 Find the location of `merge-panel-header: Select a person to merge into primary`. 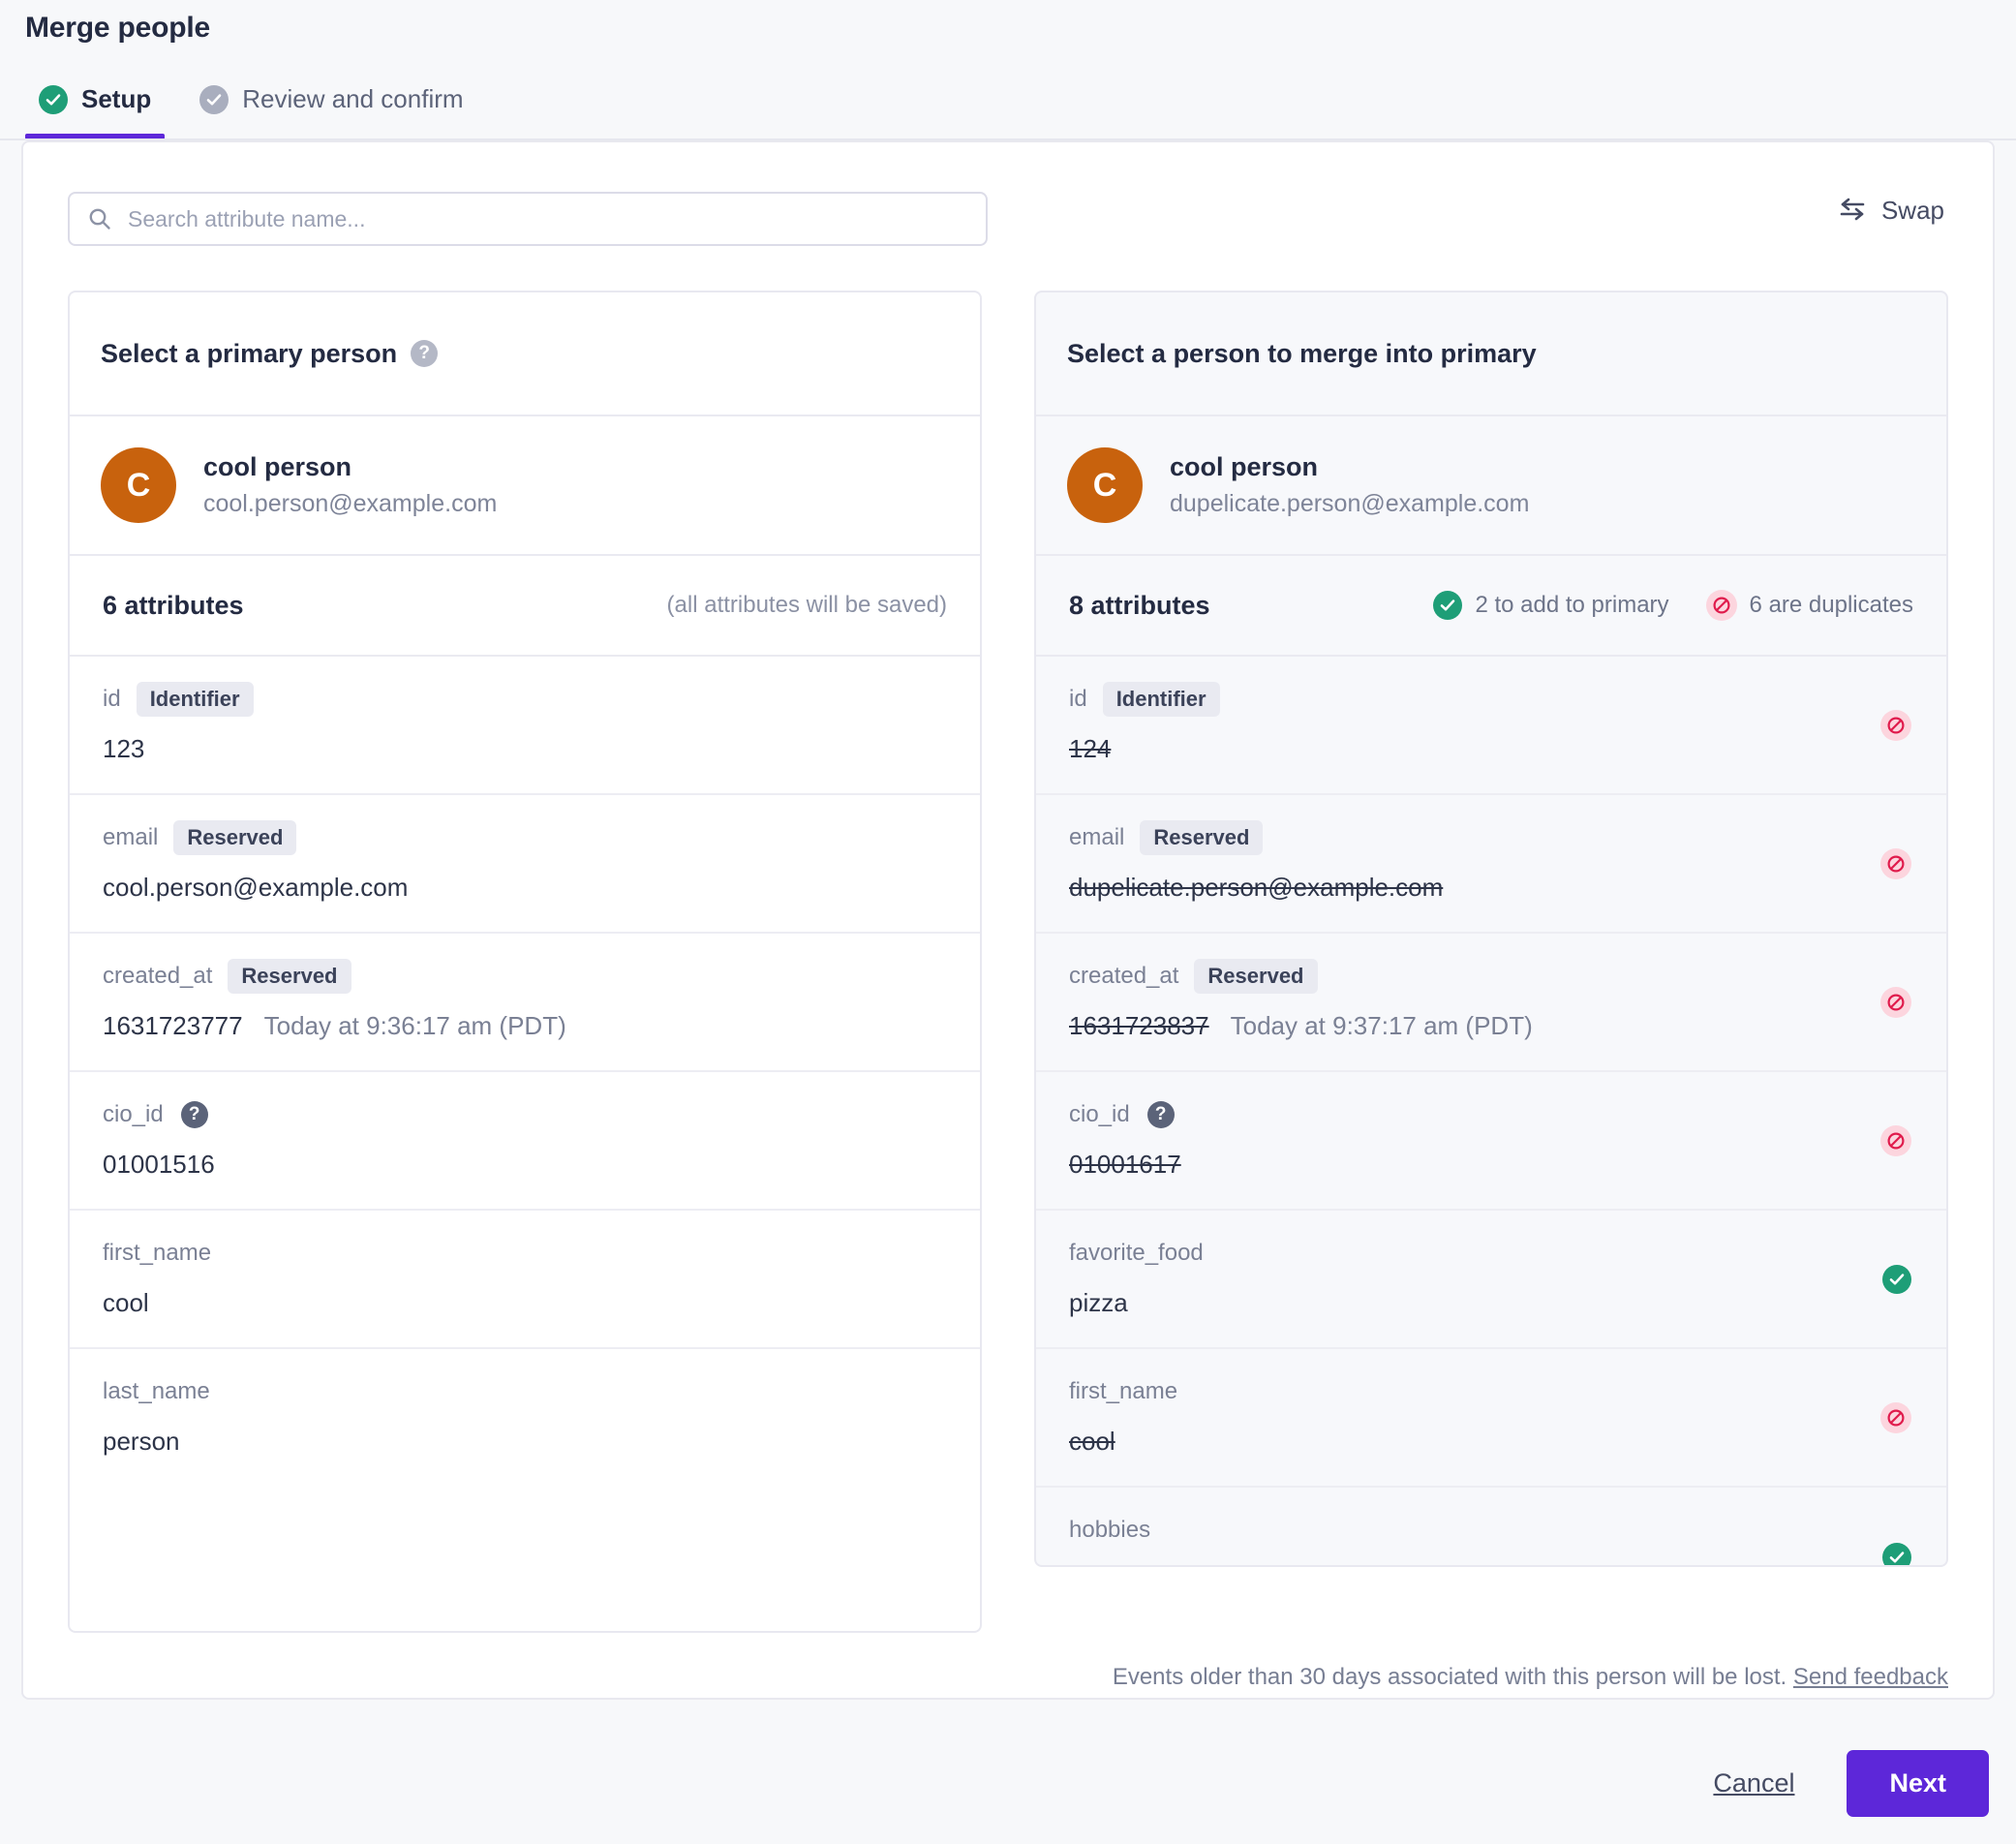

merge-panel-header: Select a person to merge into primary is located at coordinates (1491, 354).